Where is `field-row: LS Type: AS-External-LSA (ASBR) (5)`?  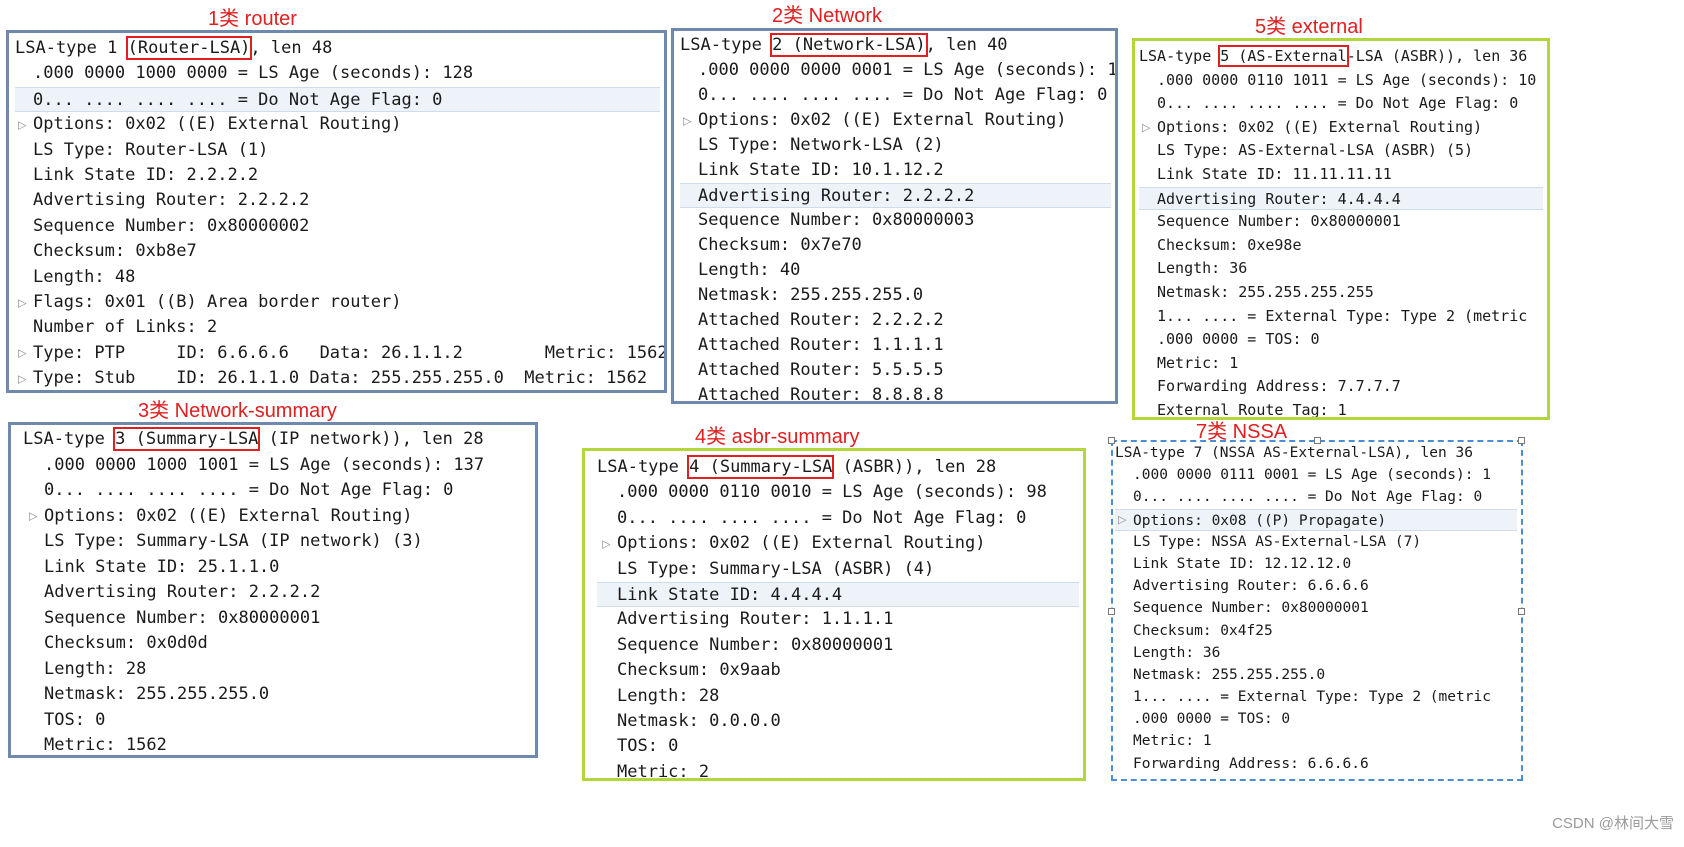 field-row: LS Type: AS-External-LSA (ASBR) (5) is located at coordinates (1341, 151).